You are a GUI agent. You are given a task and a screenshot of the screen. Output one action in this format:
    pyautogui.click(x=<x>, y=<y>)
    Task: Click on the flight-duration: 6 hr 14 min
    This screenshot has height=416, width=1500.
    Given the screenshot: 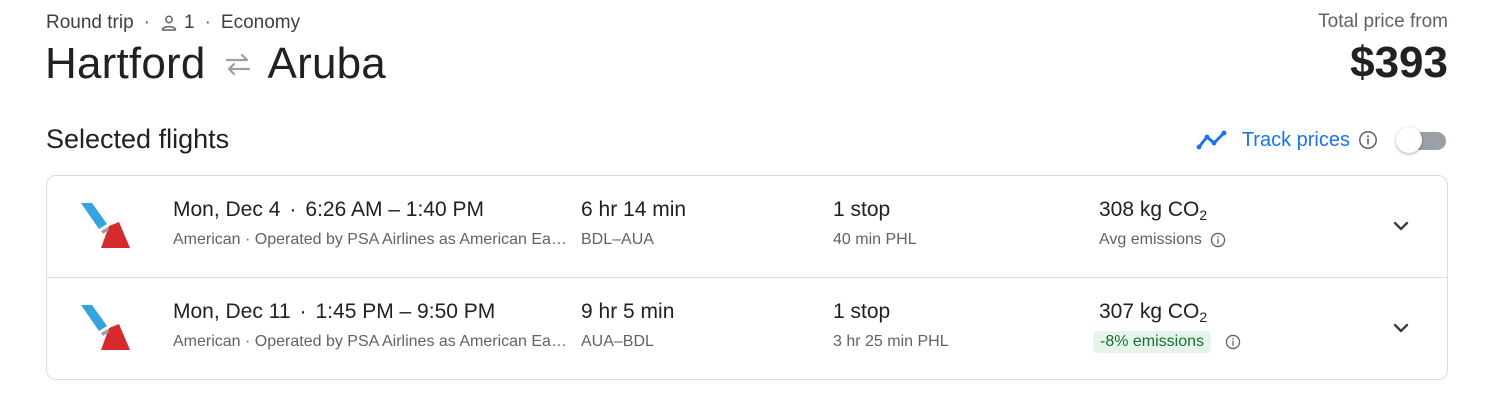 What is the action you would take?
    pyautogui.click(x=634, y=209)
    